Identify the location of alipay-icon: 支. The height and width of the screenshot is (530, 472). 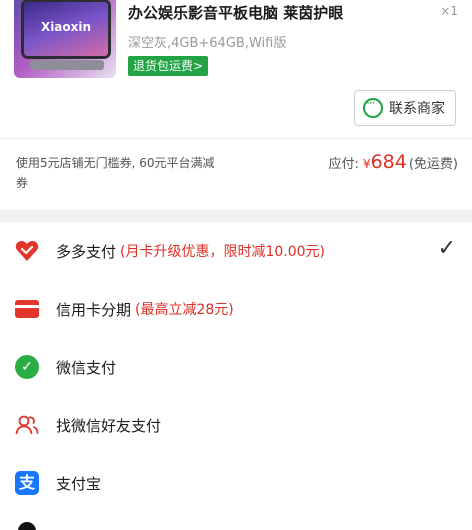
(27, 483).